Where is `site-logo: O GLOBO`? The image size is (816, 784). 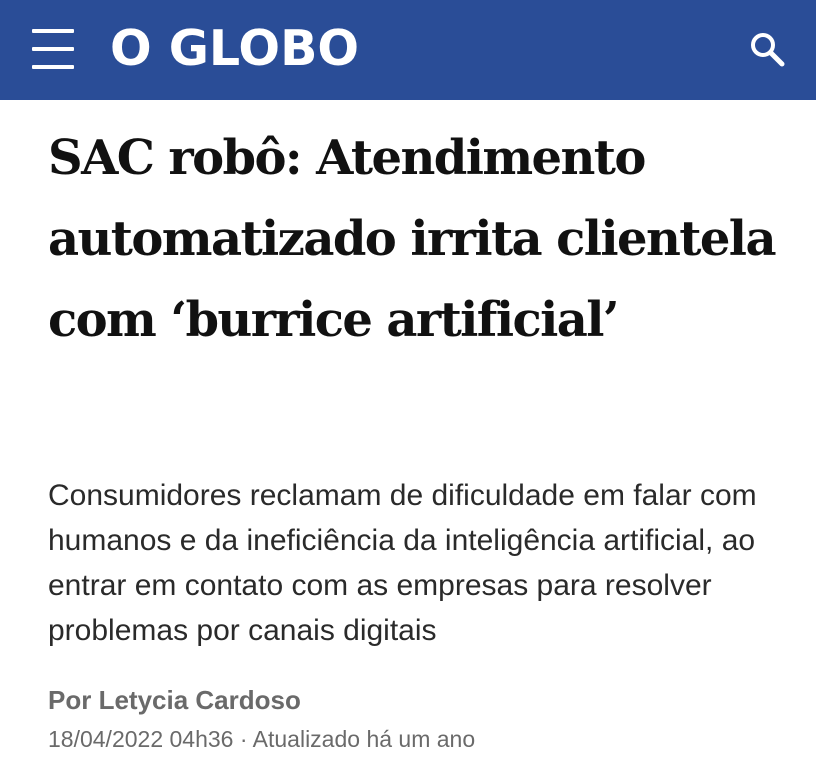
site-logo: O GLOBO is located at coordinates (234, 49).